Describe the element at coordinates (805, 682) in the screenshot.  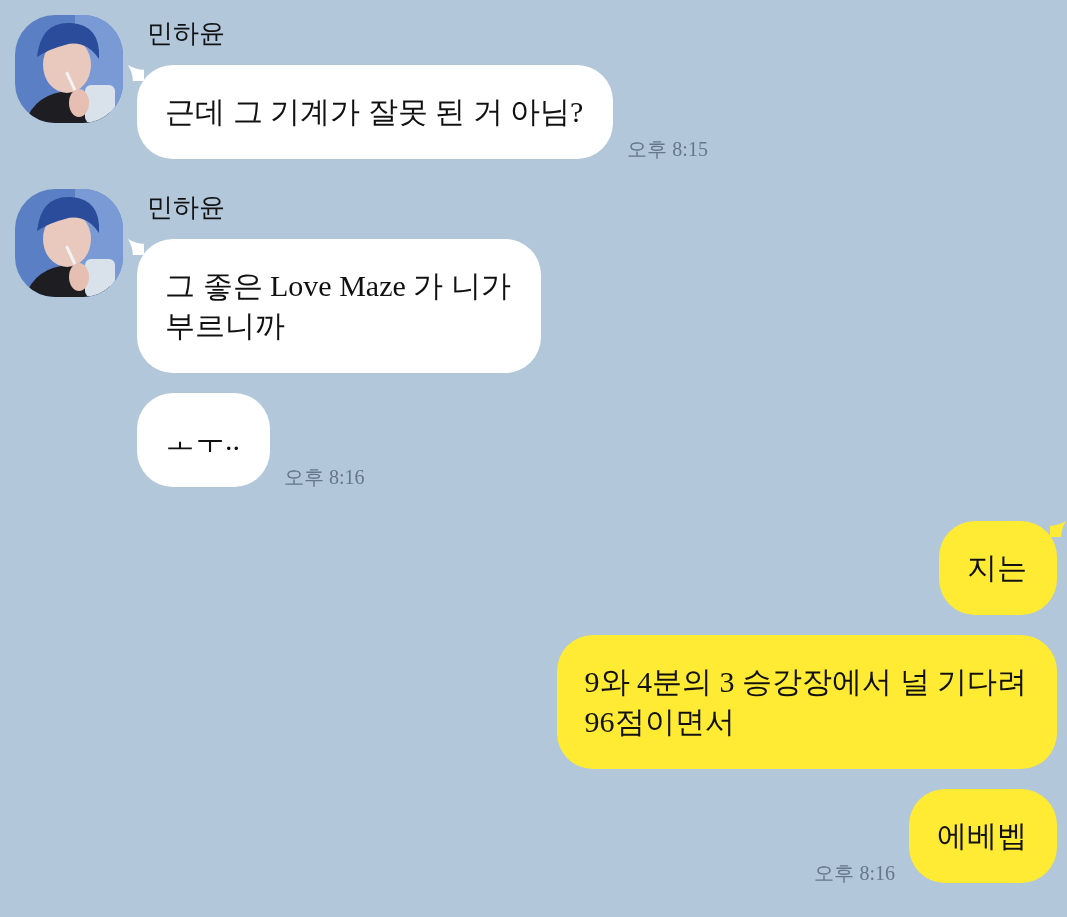
I see `message-text: 9와 4분의 3 승강장에서 널 기다려` at that location.